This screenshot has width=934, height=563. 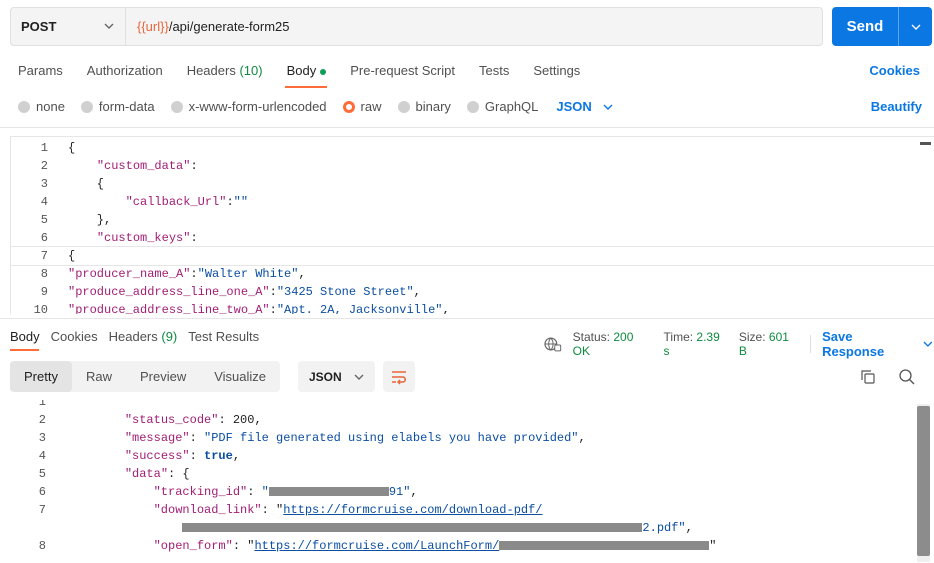 What do you see at coordinates (915, 26) in the screenshot?
I see `send-dropdown` at bounding box center [915, 26].